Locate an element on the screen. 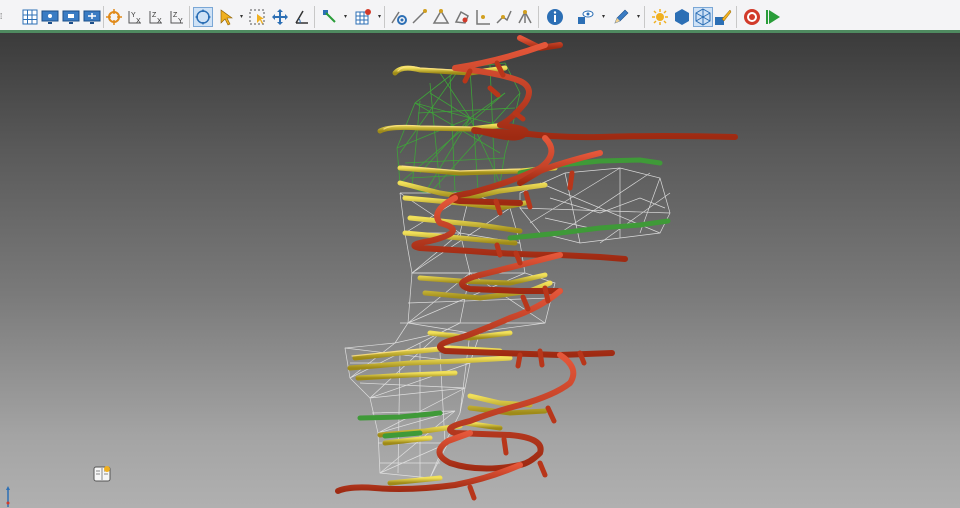 The image size is (960, 508). view-yx-button: YX is located at coordinates (135, 17).